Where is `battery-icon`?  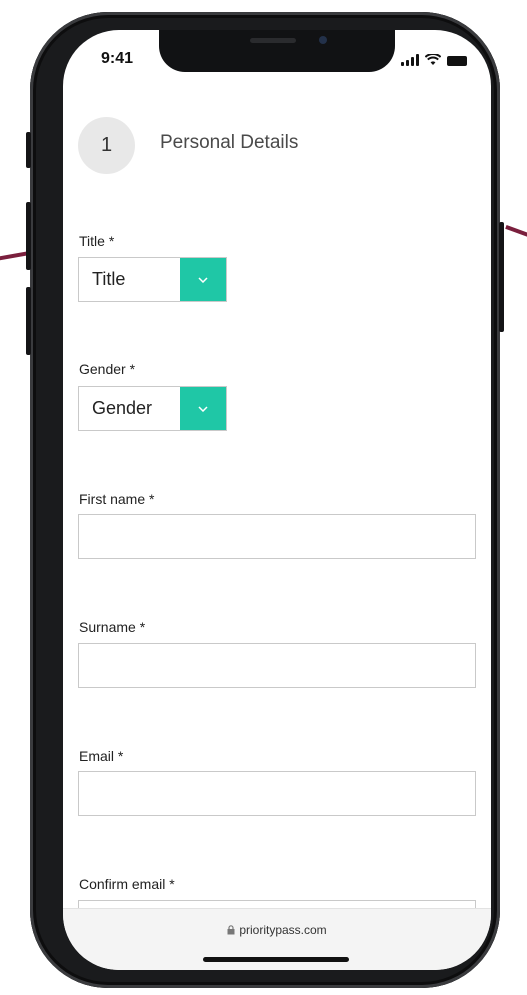
battery-icon is located at coordinates (457, 61).